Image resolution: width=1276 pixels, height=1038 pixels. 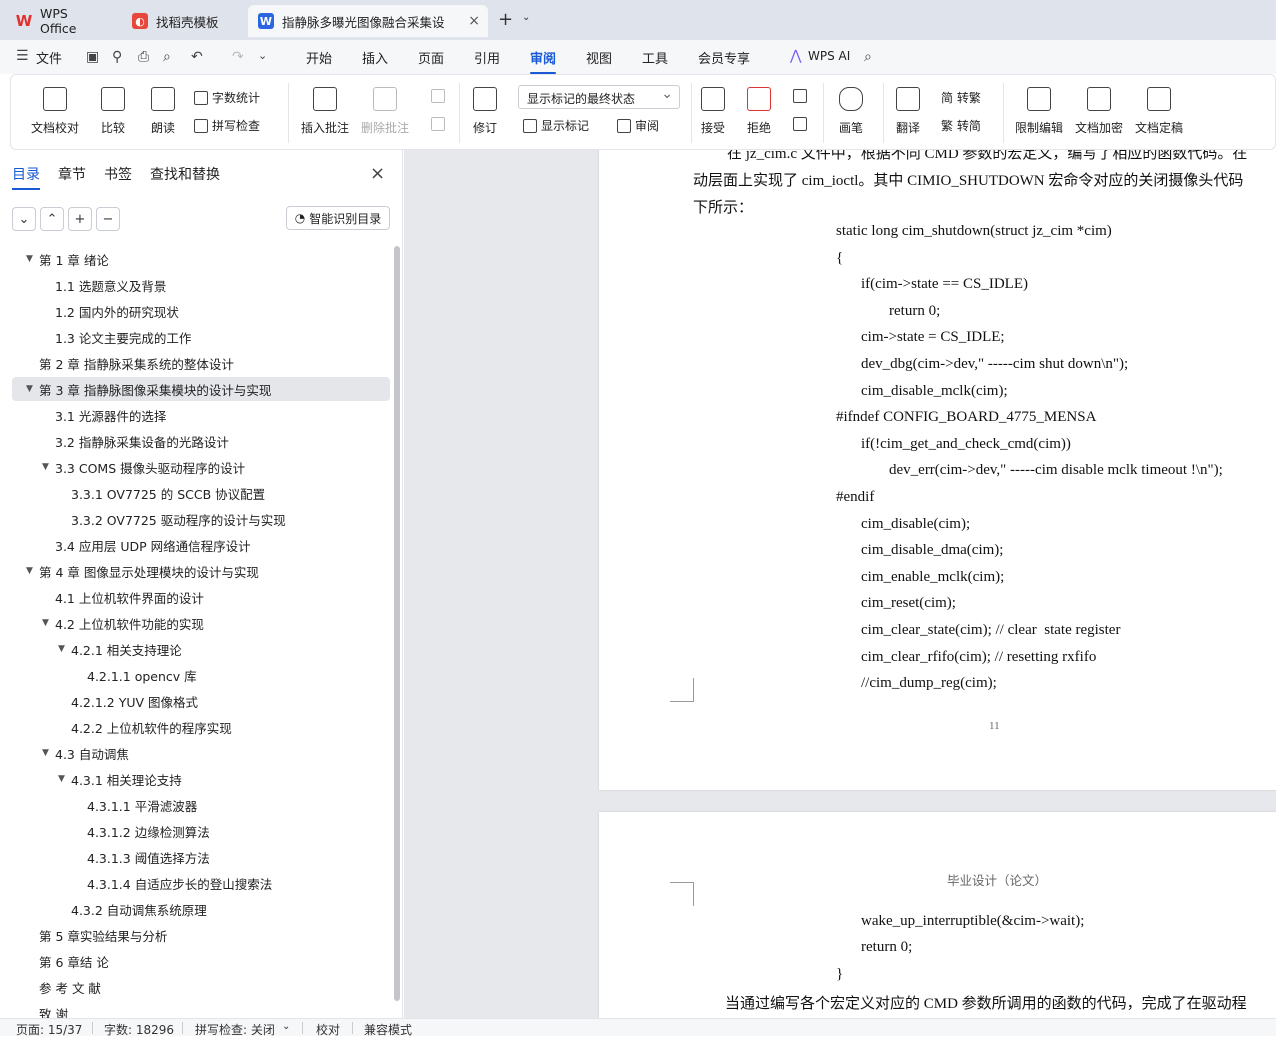 I want to click on revise-button: 修订, so click(x=485, y=111).